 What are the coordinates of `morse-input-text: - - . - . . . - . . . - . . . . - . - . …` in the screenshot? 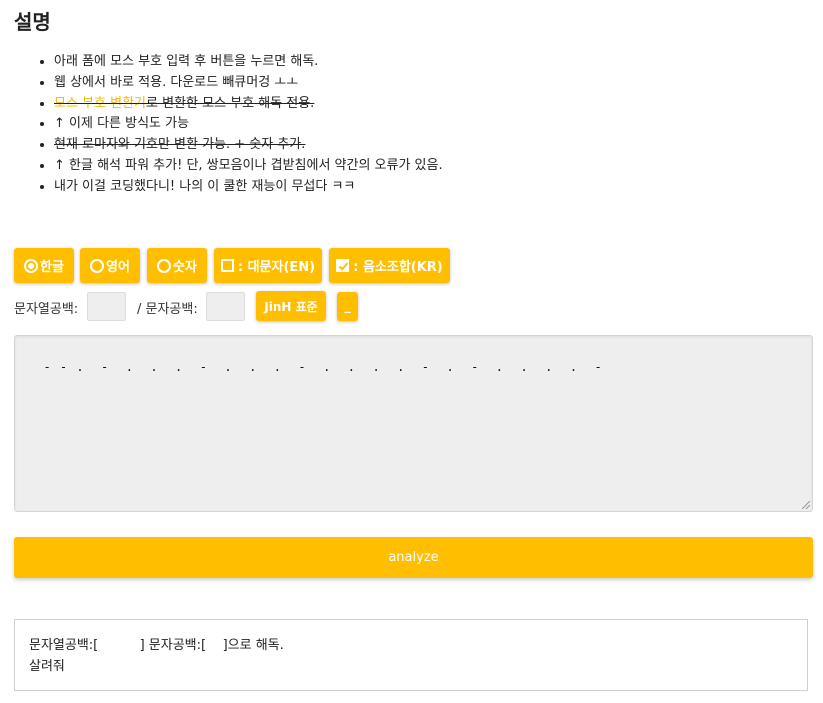 It's located at (323, 367).